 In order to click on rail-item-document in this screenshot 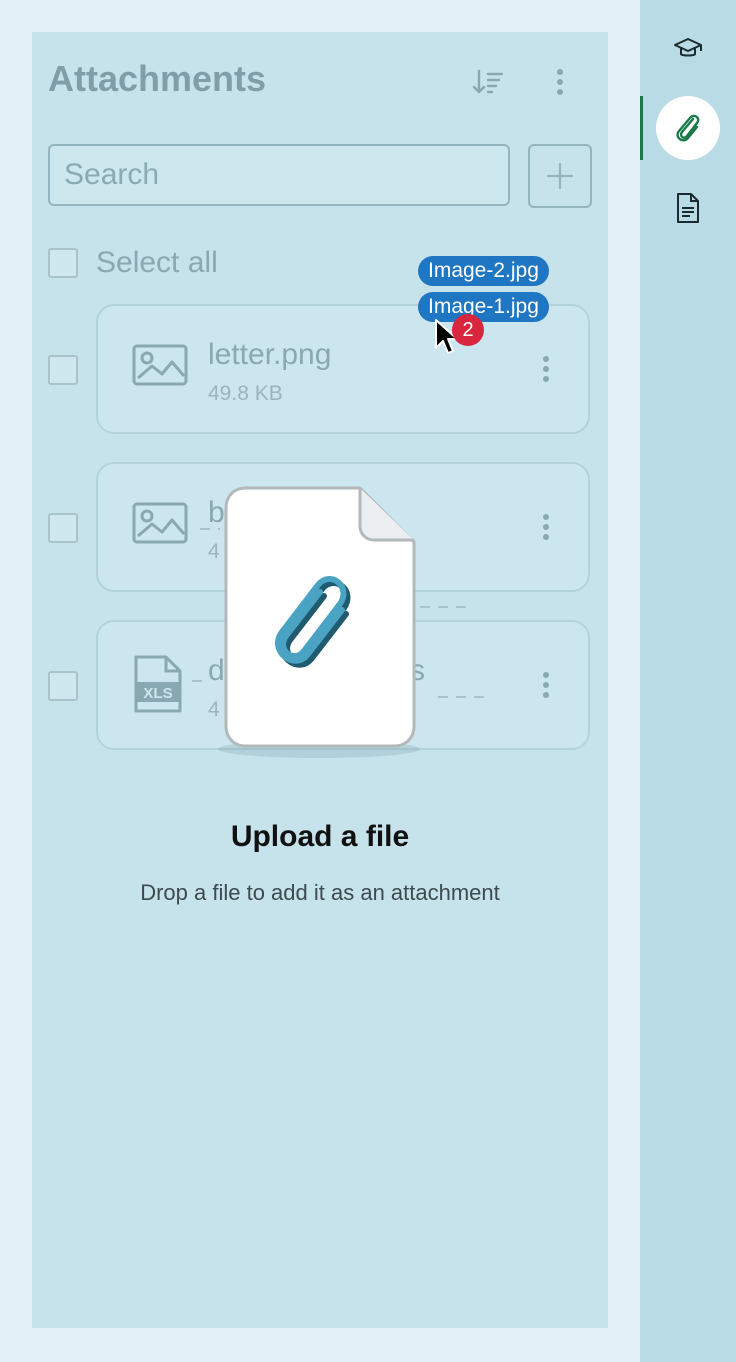, I will do `click(688, 208)`.